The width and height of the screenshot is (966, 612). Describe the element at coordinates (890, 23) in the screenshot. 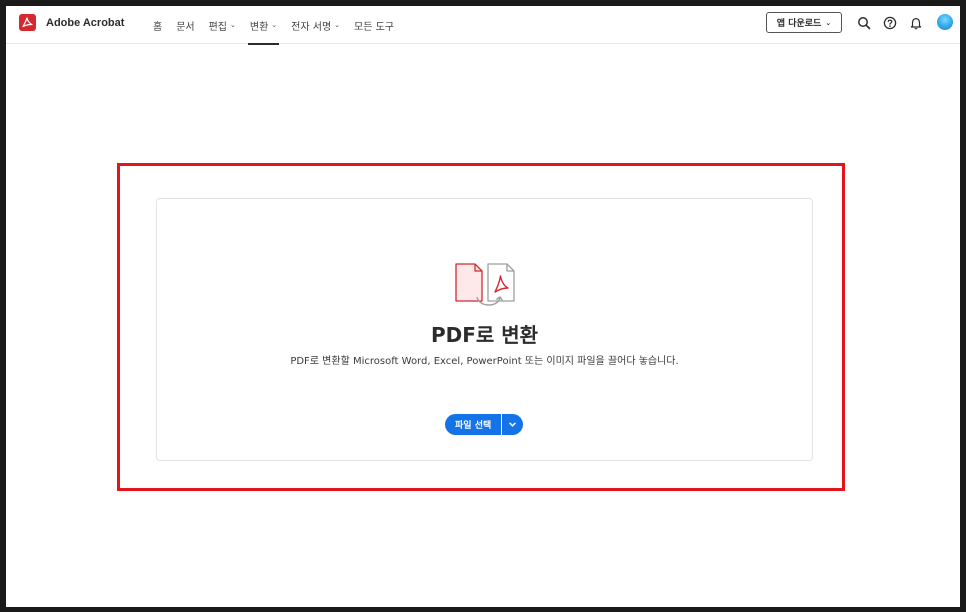

I see `help-icon` at that location.